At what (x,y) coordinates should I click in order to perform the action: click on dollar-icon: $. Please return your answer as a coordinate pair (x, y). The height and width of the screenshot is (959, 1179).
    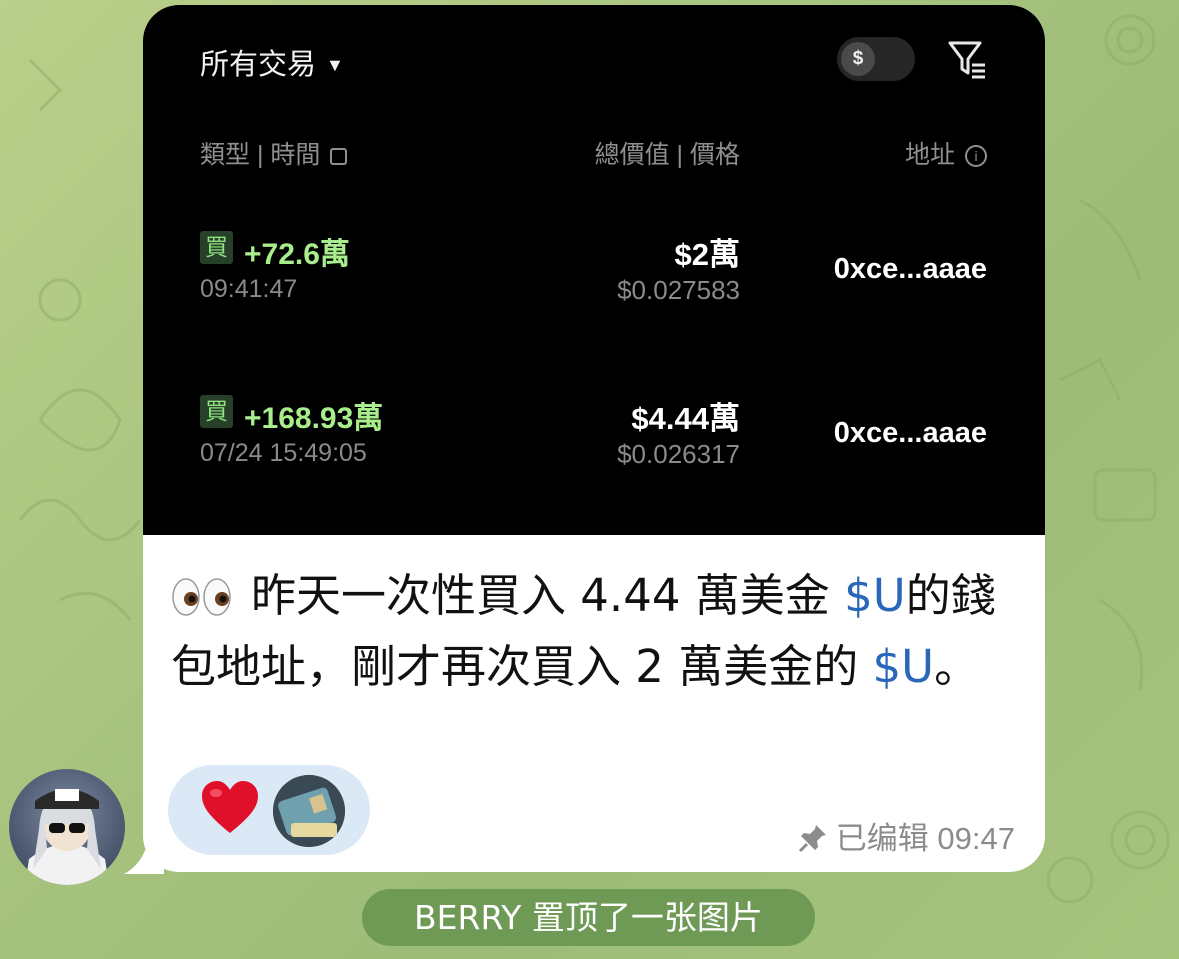
    Looking at the image, I should click on (858, 59).